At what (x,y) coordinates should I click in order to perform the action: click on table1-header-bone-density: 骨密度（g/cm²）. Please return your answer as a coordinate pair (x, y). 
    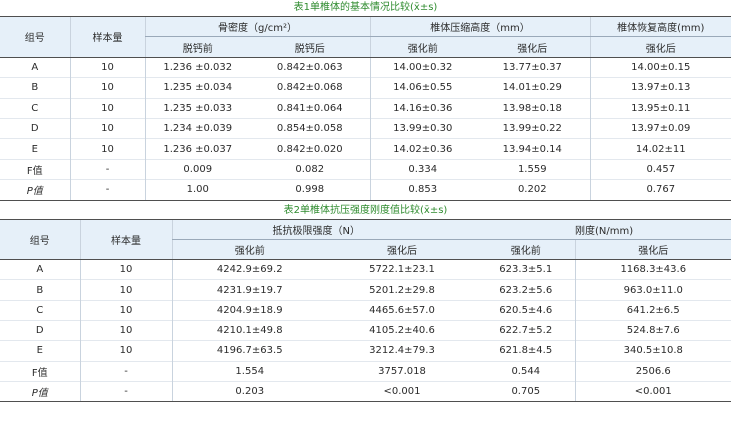
    Looking at the image, I should click on (257, 26).